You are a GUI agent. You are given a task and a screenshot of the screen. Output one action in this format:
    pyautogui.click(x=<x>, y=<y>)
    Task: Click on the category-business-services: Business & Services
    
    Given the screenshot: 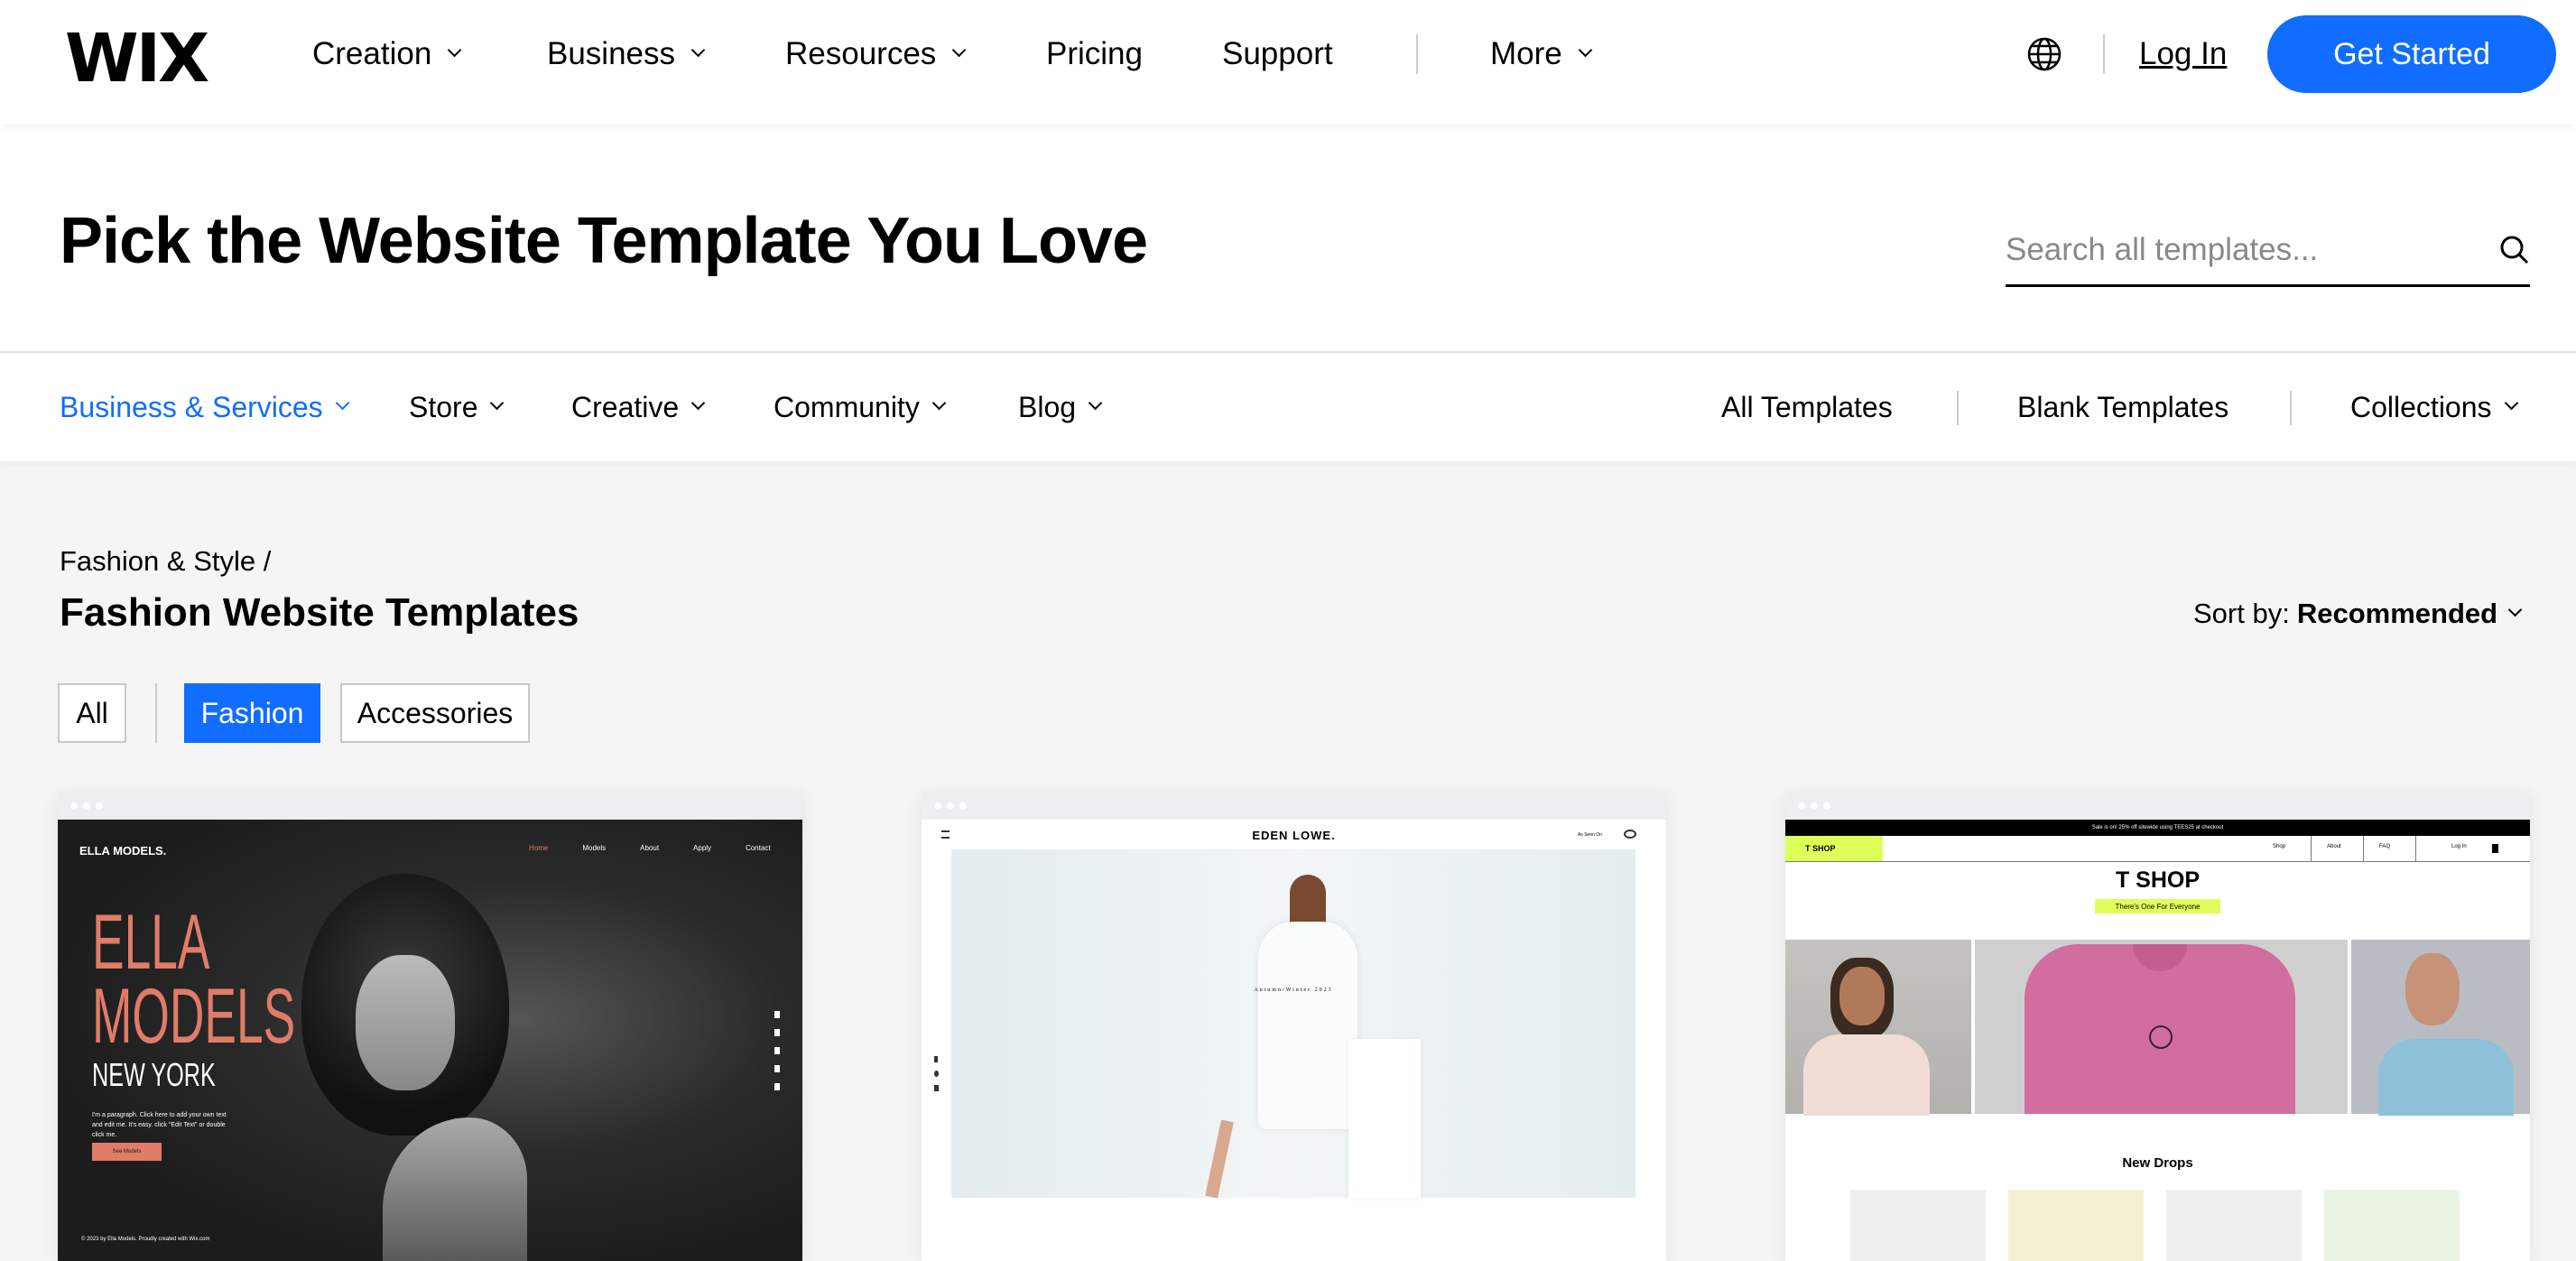 What is the action you would take?
    pyautogui.click(x=204, y=407)
    